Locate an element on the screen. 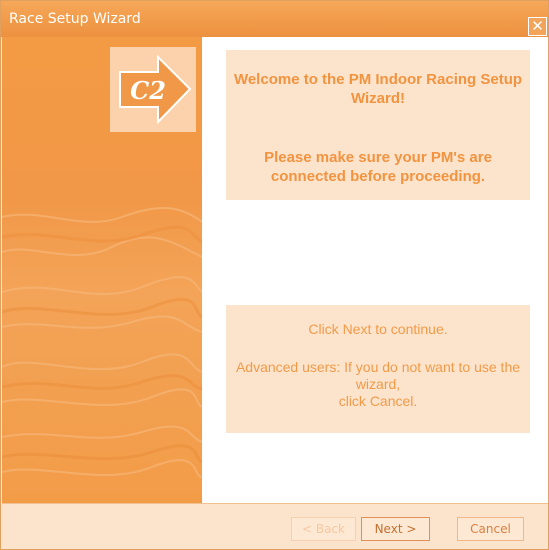  c2-arrow-logo-icon: C2 is located at coordinates (155, 89).